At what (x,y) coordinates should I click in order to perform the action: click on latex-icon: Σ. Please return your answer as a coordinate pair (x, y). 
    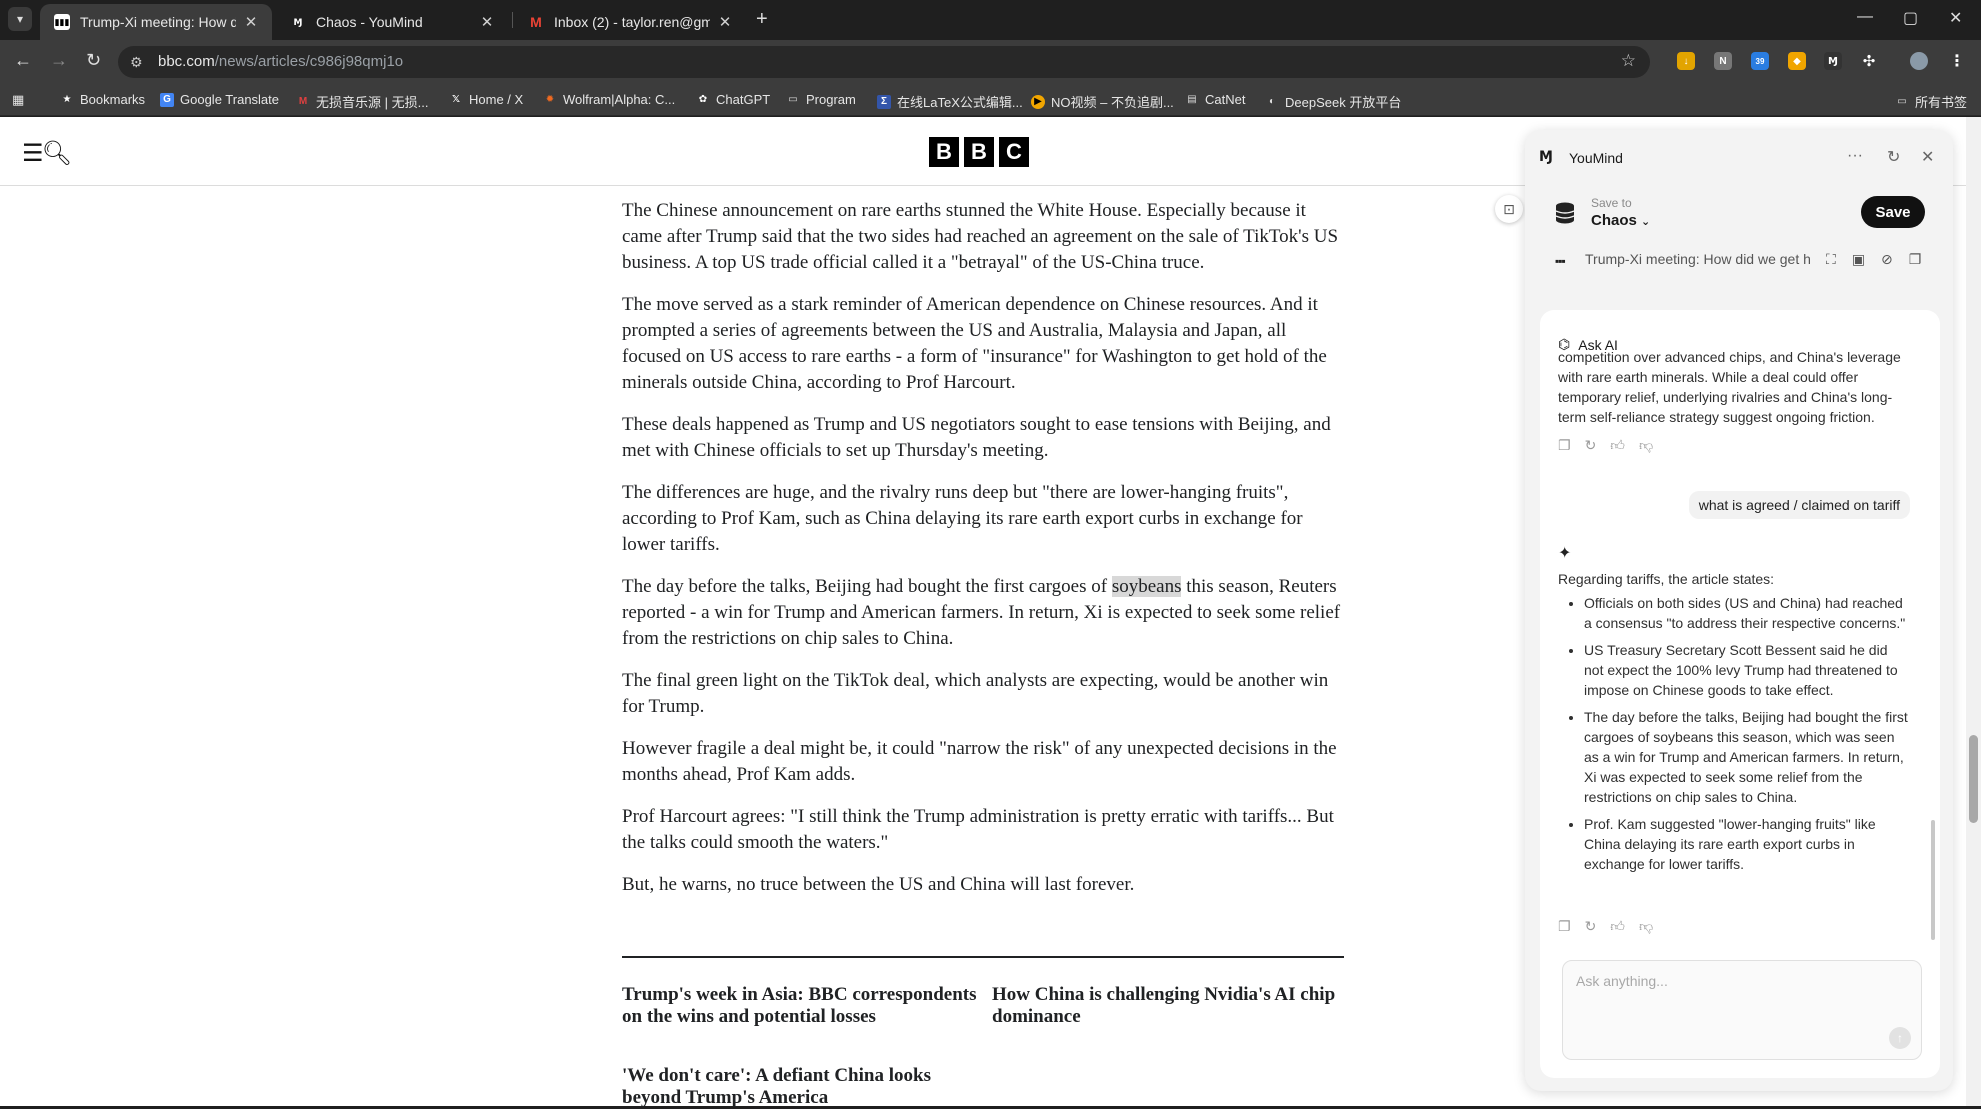
    Looking at the image, I should click on (884, 101).